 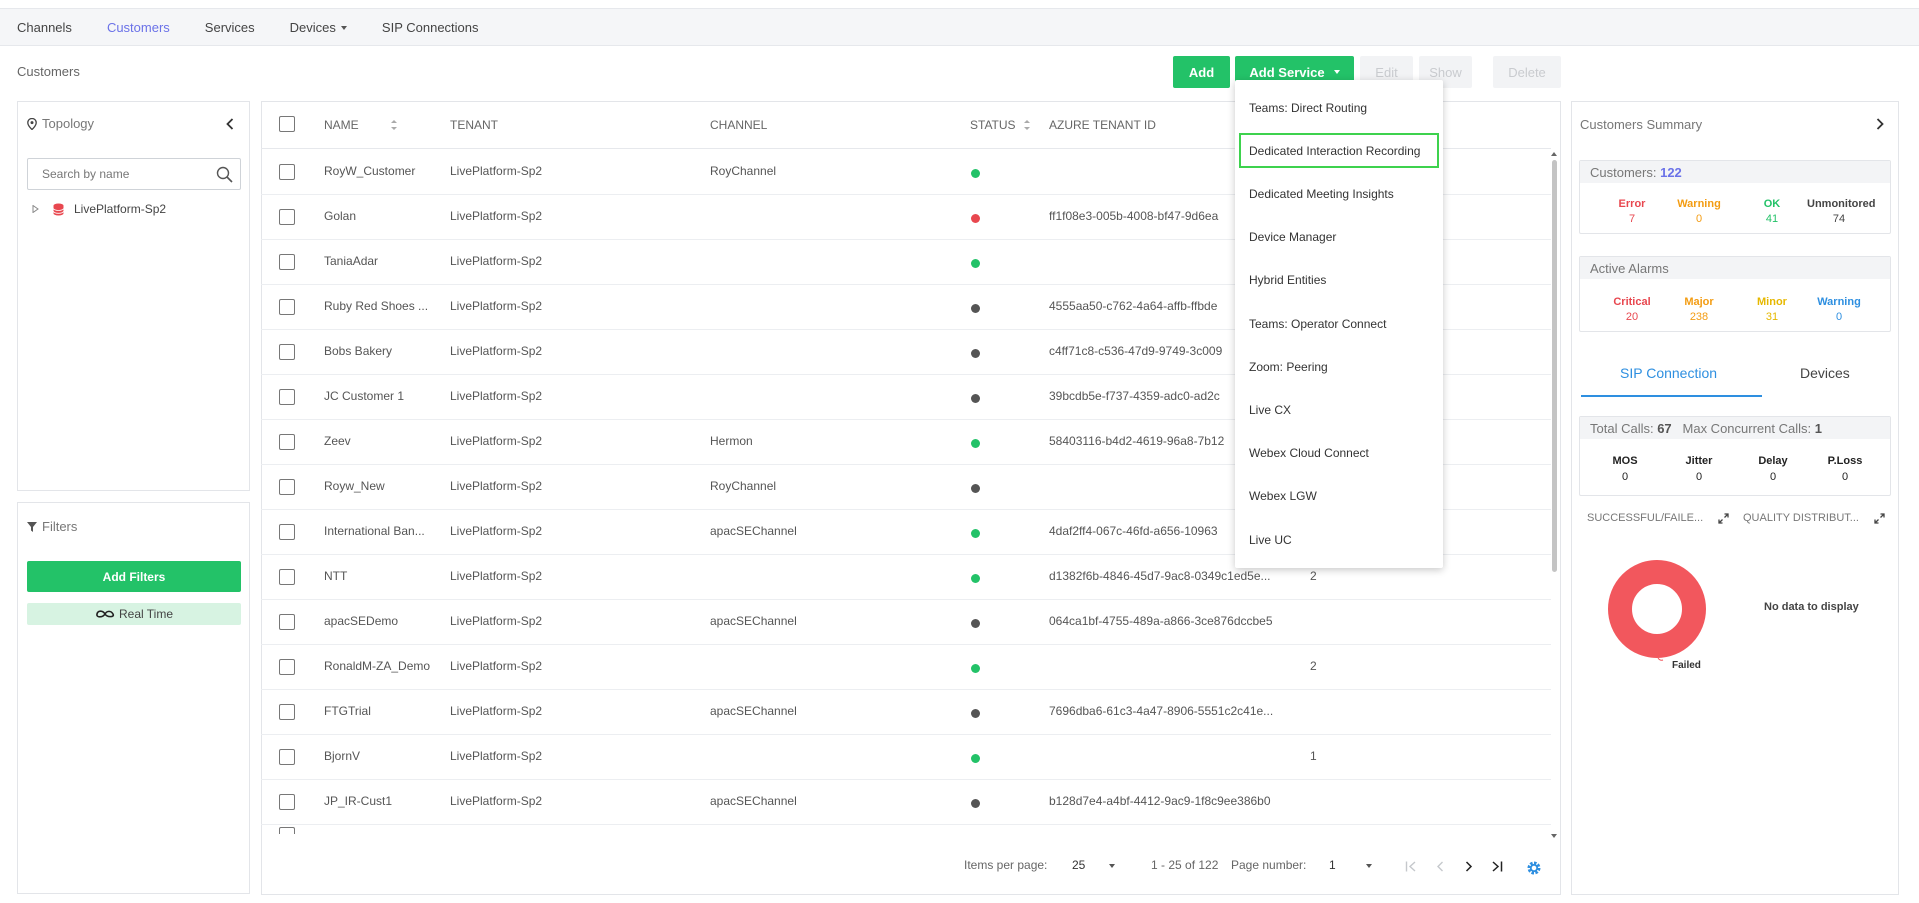 I want to click on add-button: Add, so click(x=1201, y=72).